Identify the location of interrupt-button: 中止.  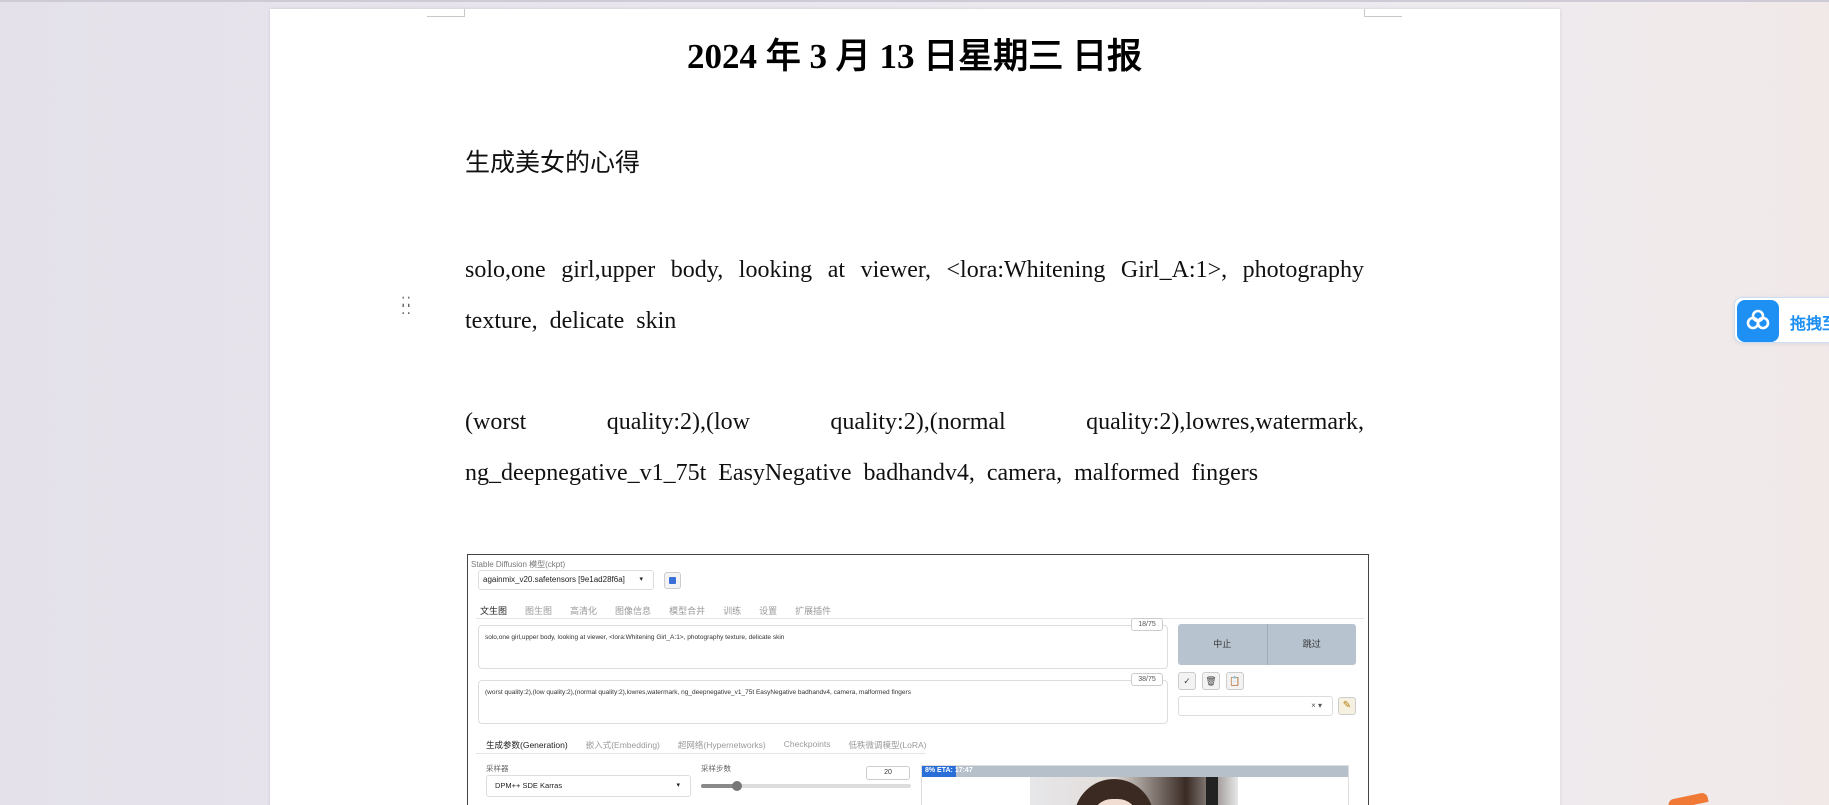
(1223, 644).